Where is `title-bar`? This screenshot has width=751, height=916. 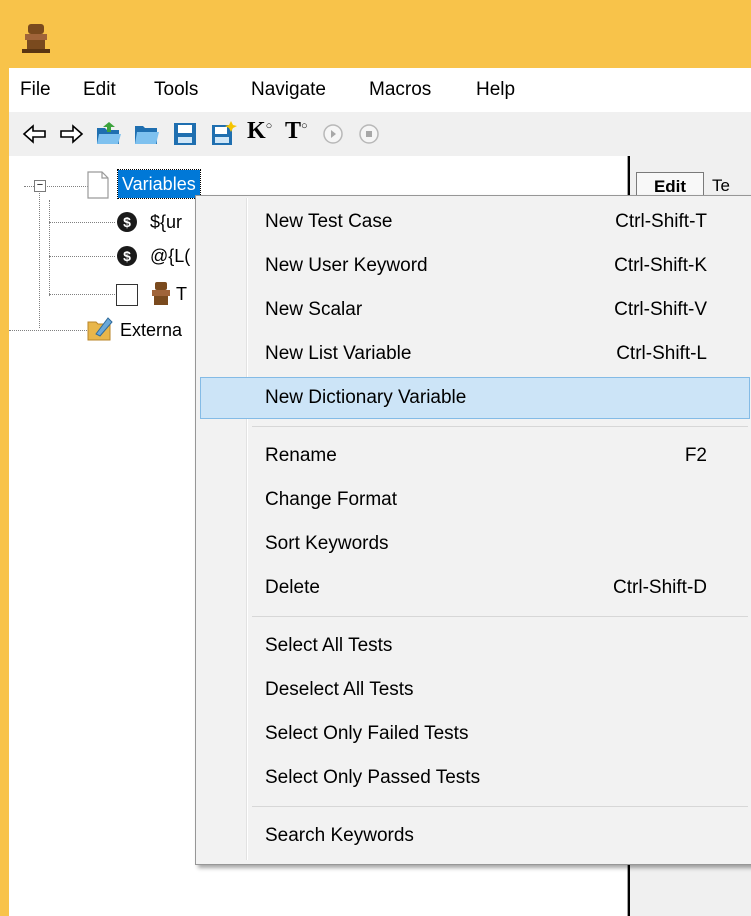 title-bar is located at coordinates (375, 34).